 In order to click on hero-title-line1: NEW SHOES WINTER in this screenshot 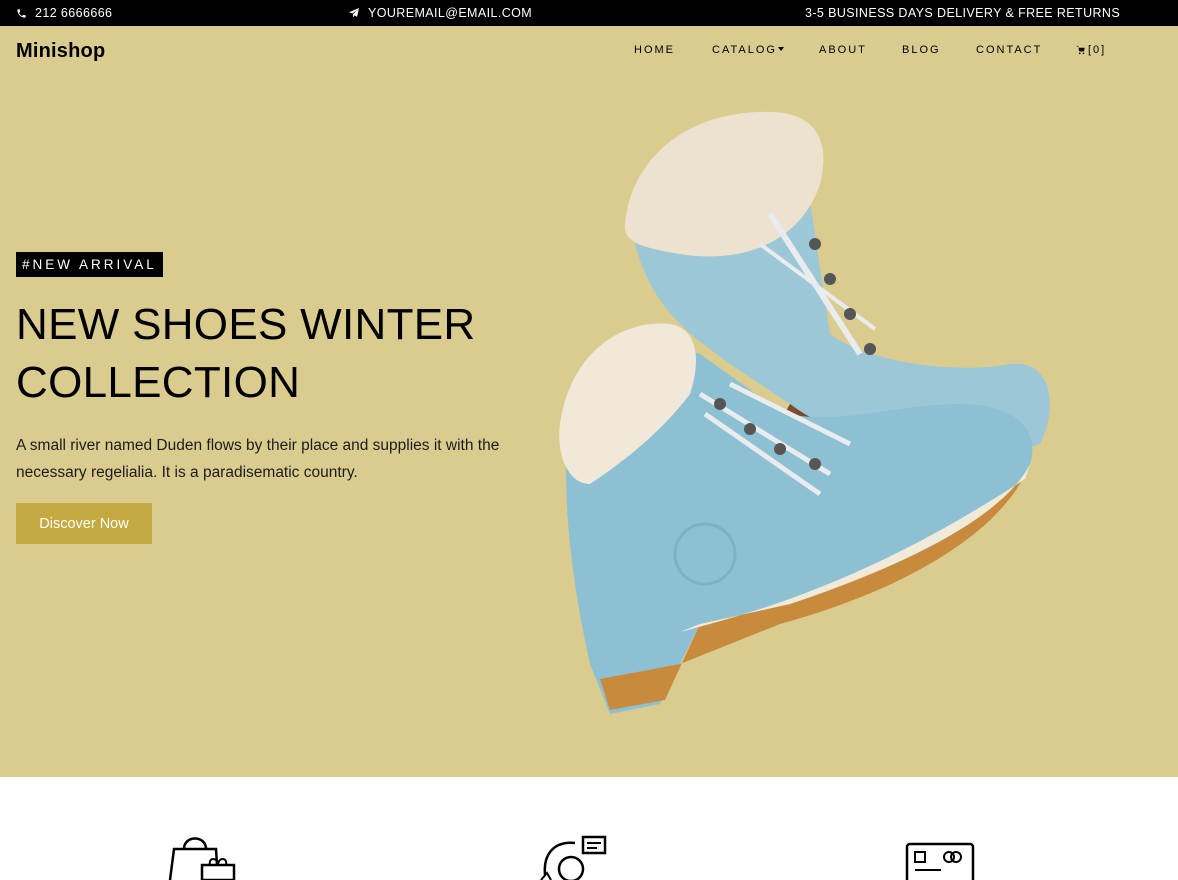, I will do `click(246, 324)`.